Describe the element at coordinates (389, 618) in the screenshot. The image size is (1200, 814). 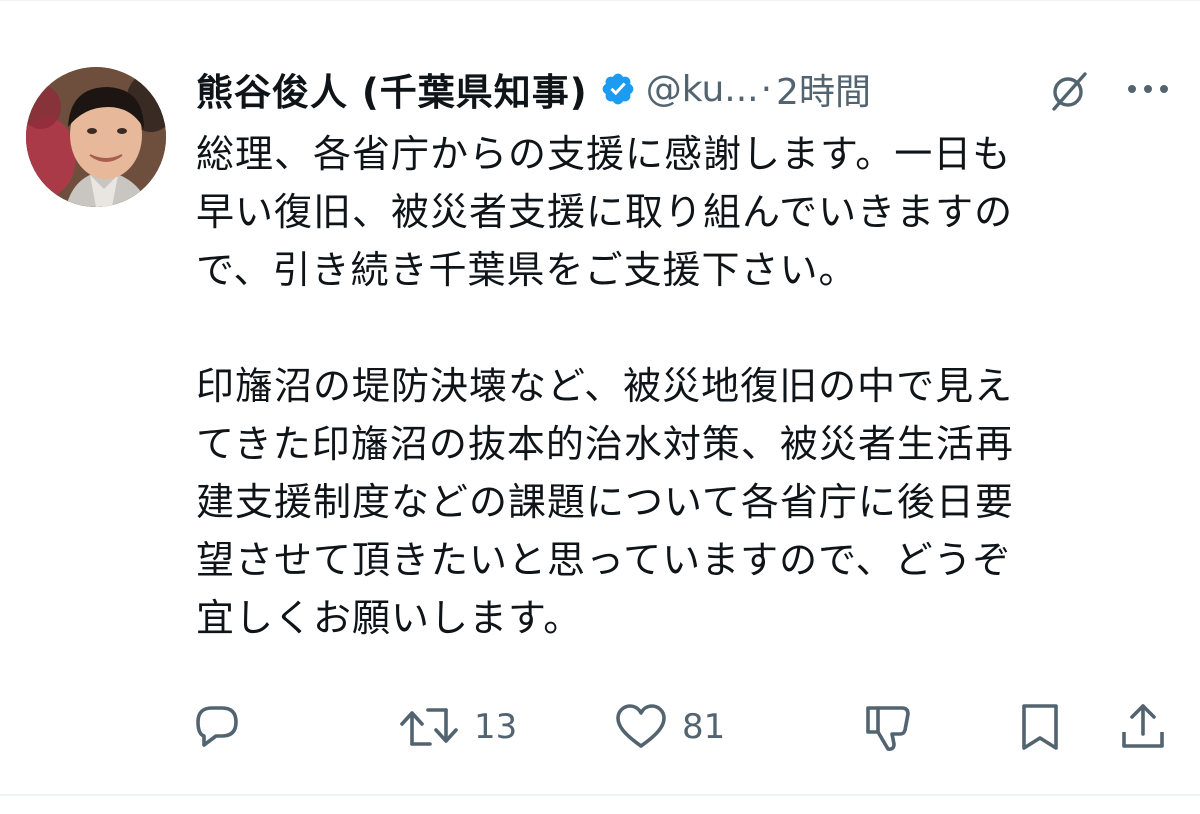
I see `tweet-line: 宜しくお願いします。` at that location.